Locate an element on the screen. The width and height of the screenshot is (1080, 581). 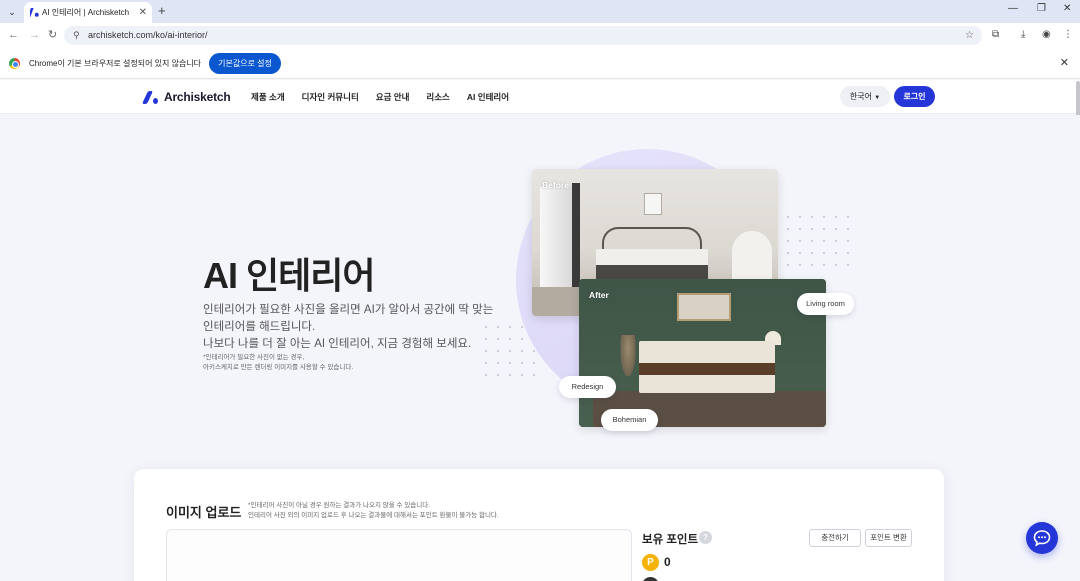
before-label: Before is located at coordinates (555, 185).